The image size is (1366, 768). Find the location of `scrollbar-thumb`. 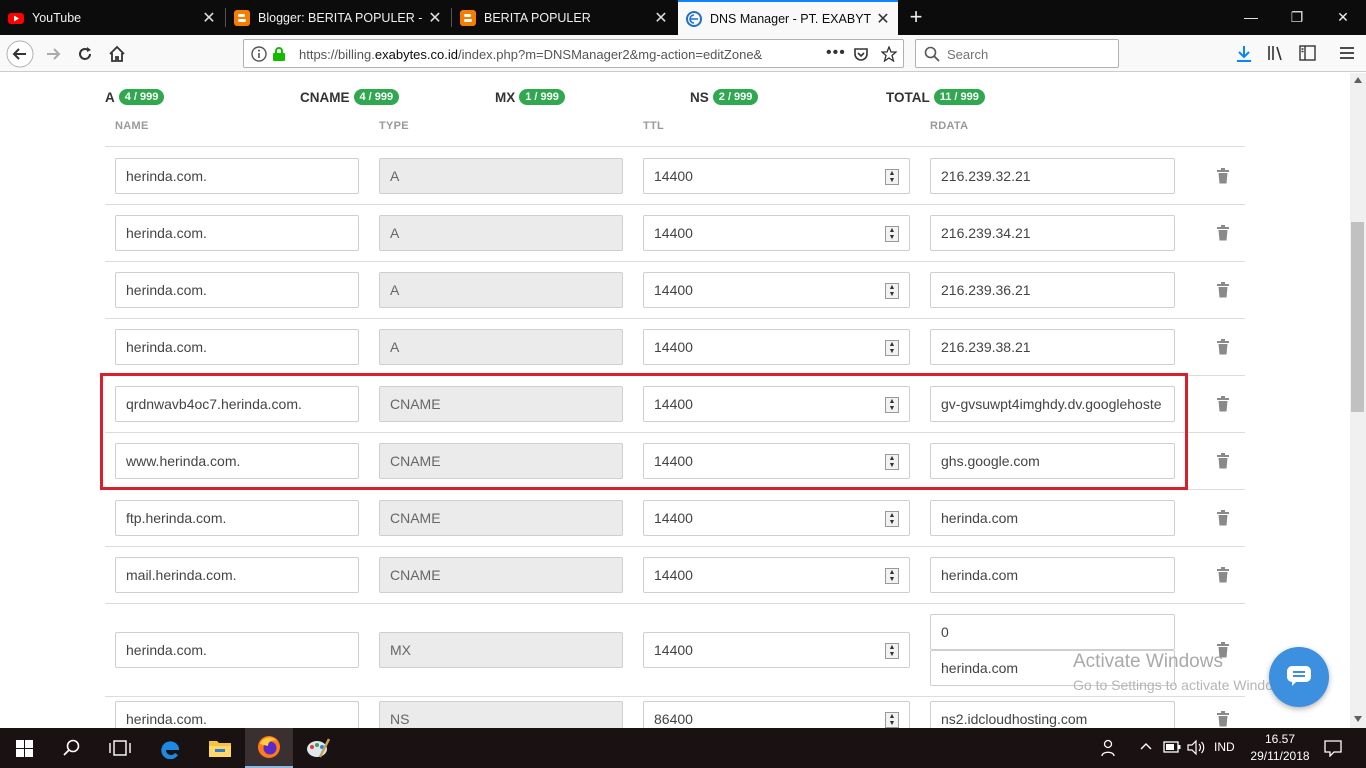

scrollbar-thumb is located at coordinates (1357, 317).